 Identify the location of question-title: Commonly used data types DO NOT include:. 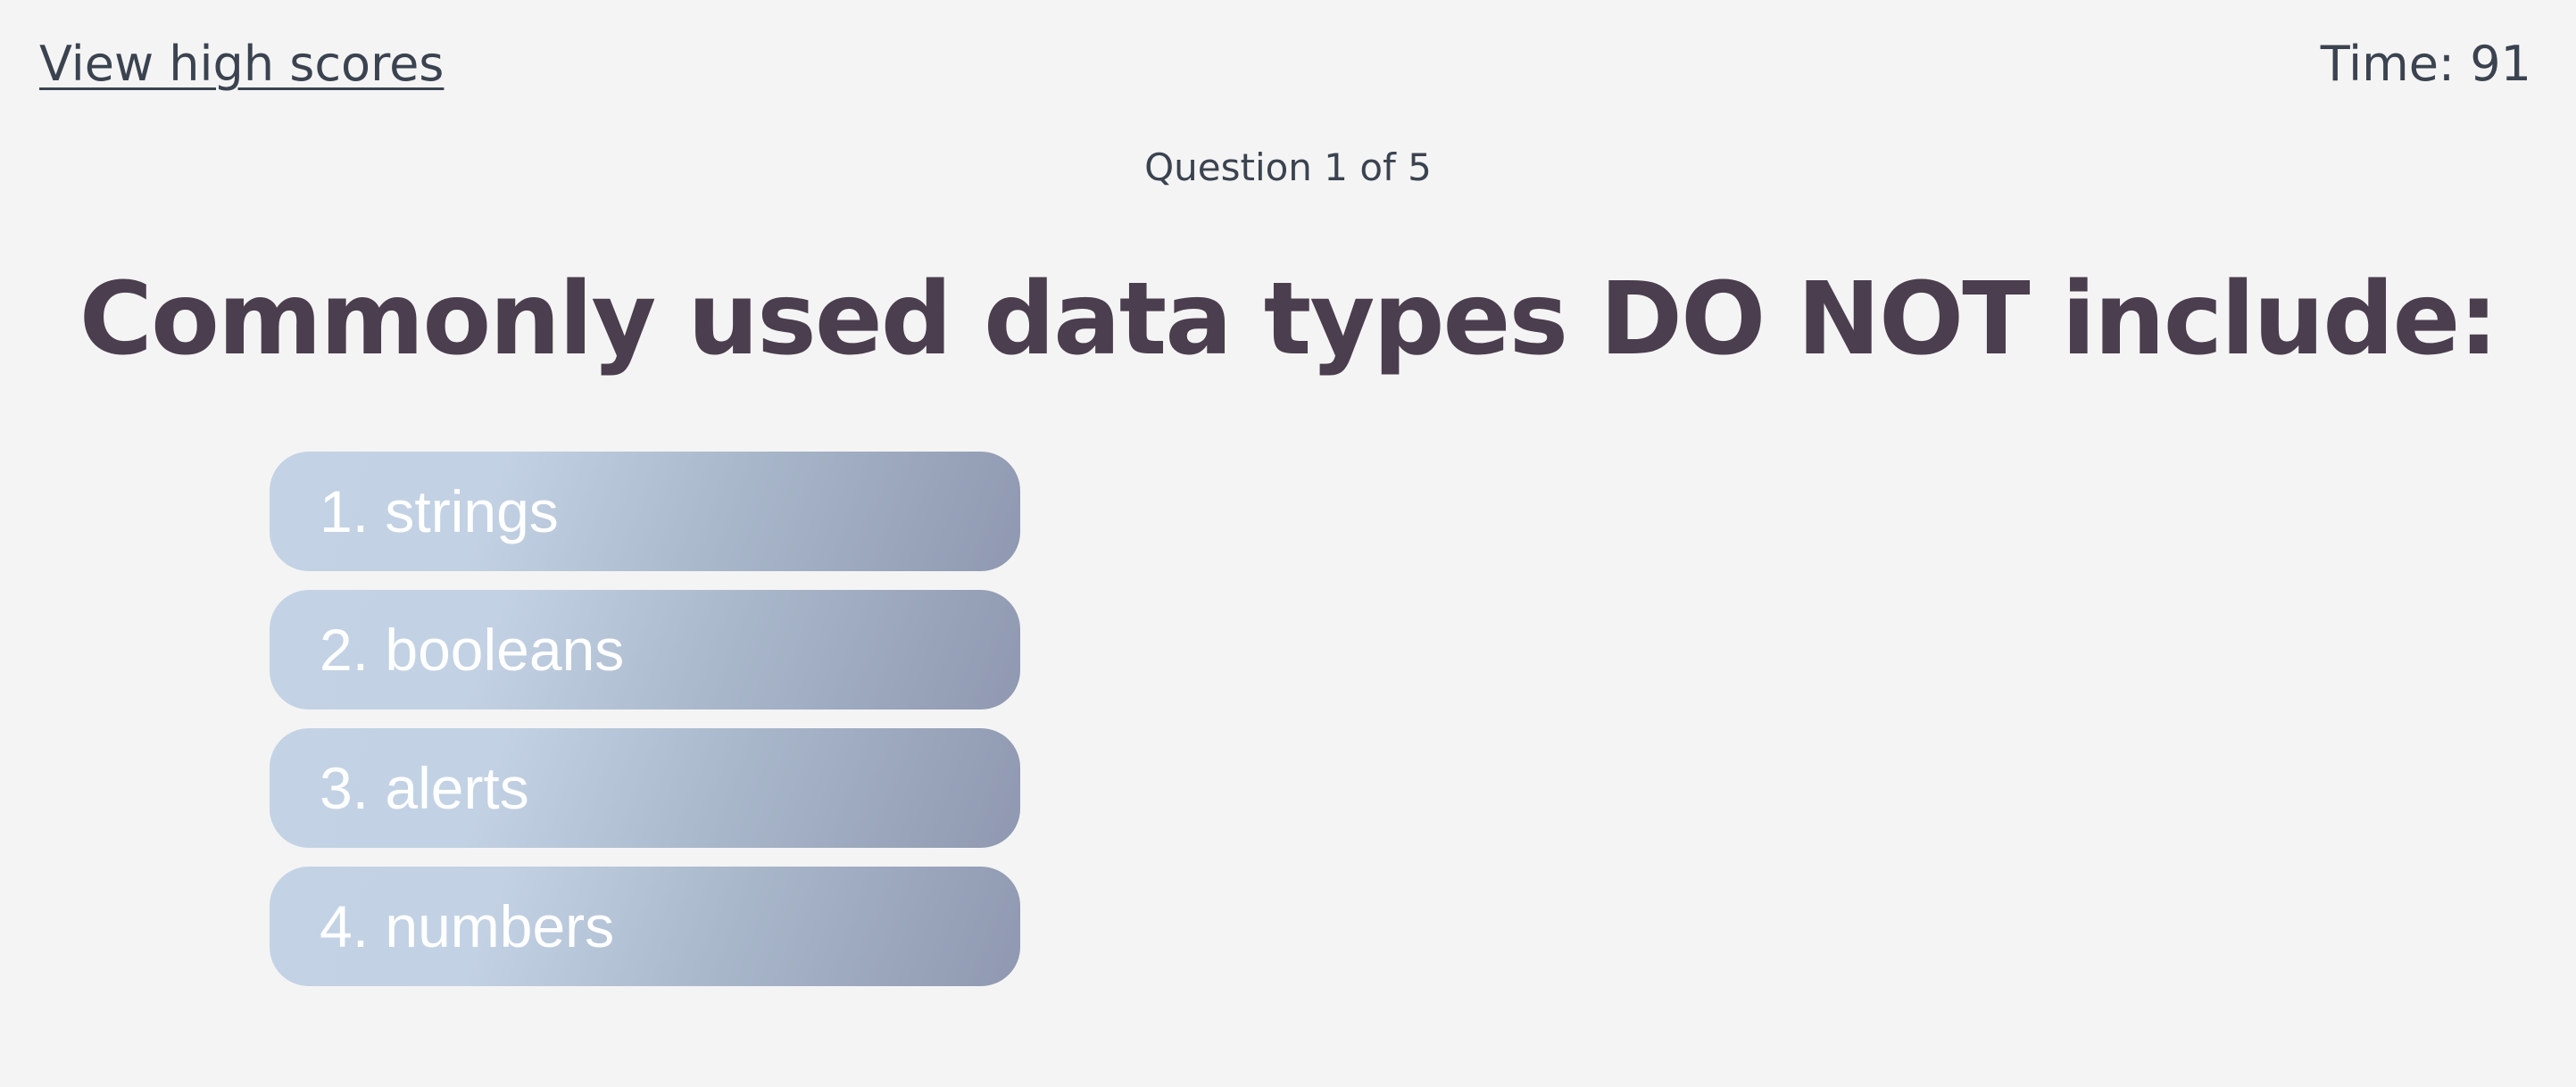
(1288, 319).